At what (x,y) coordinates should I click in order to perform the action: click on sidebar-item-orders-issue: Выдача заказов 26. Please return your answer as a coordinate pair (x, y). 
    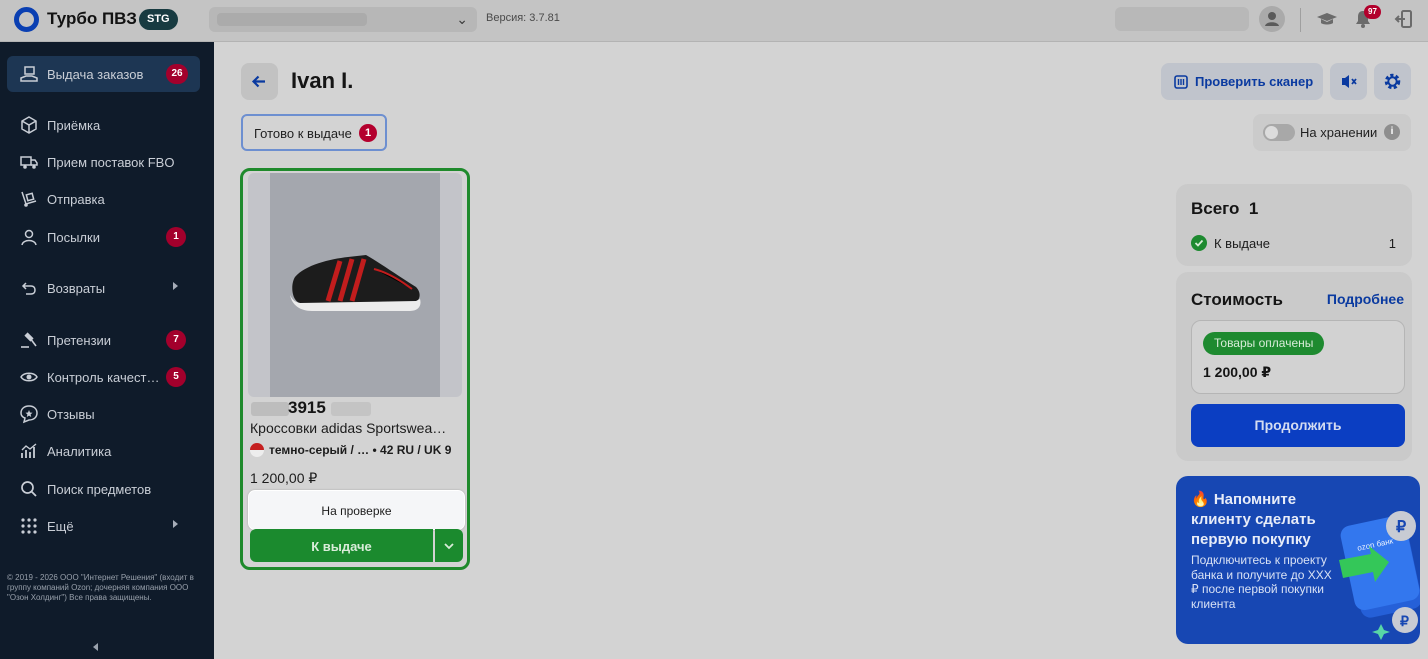
    Looking at the image, I should click on (103, 74).